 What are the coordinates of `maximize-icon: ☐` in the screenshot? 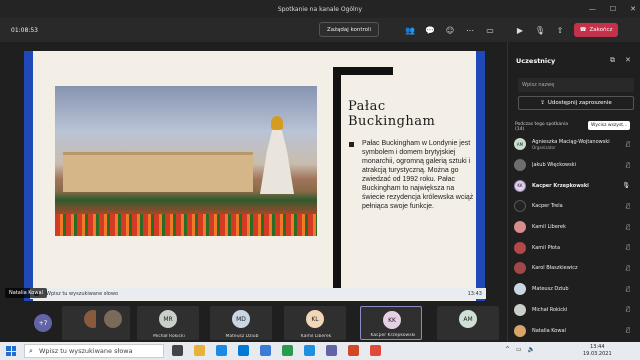 It's located at (613, 9).